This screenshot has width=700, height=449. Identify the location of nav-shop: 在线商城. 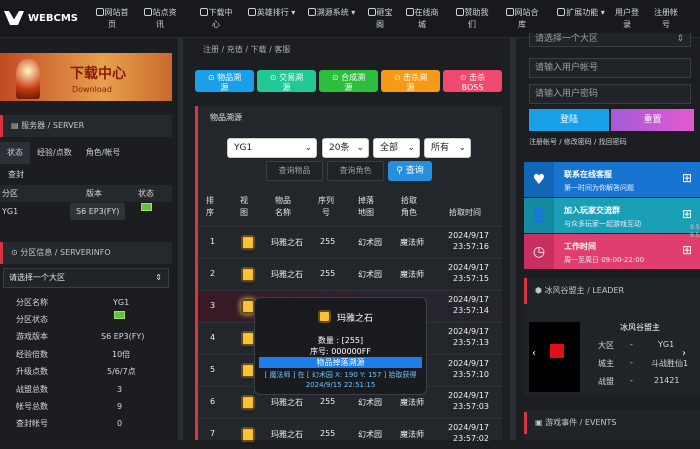
(422, 19).